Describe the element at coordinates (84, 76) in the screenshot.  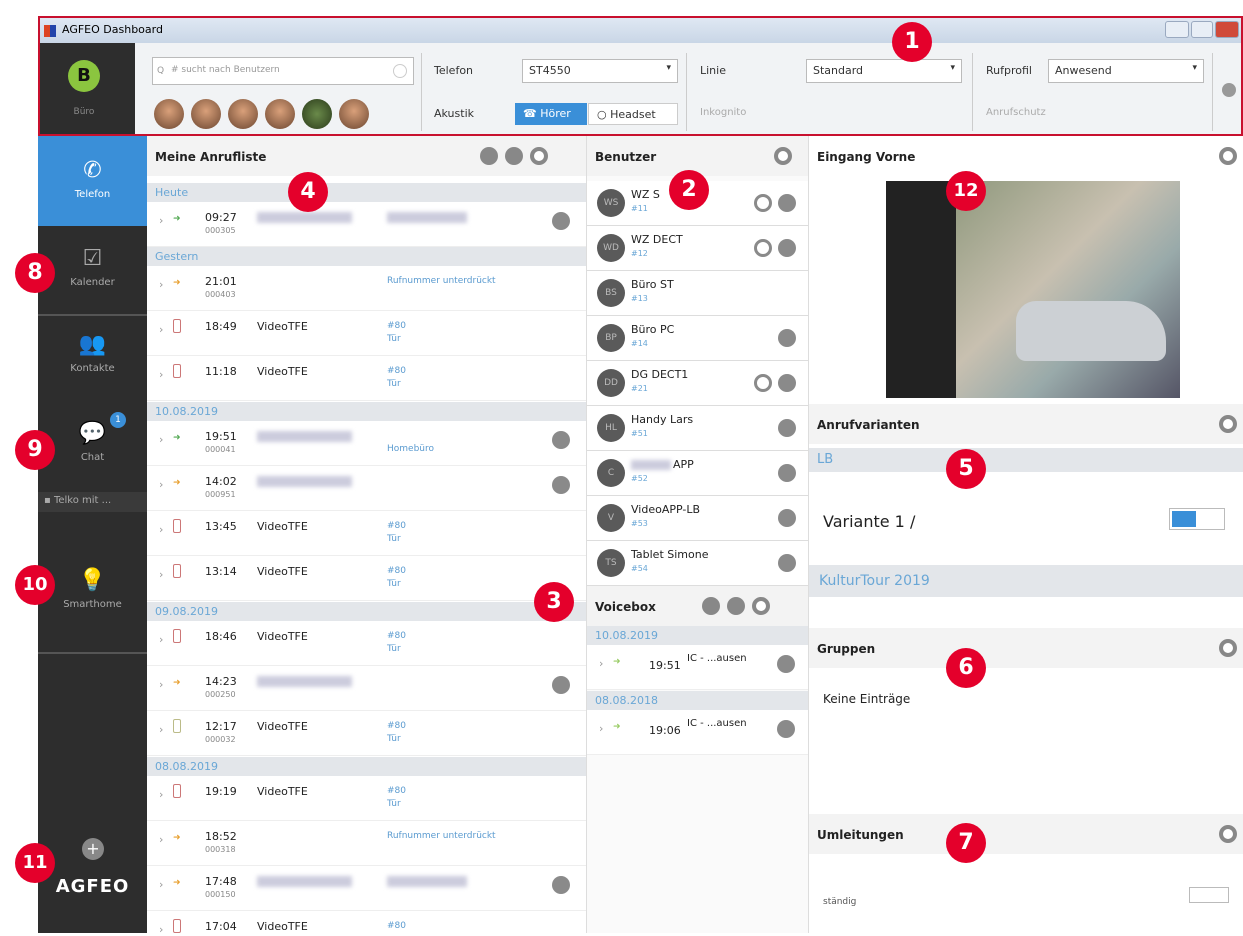
I see `user-avatar: B` at that location.